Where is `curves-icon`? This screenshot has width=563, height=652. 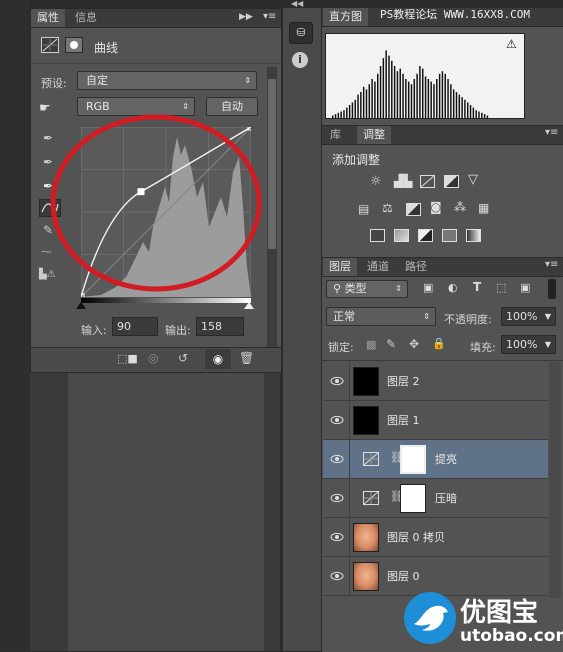
curves-icon is located at coordinates (427, 181).